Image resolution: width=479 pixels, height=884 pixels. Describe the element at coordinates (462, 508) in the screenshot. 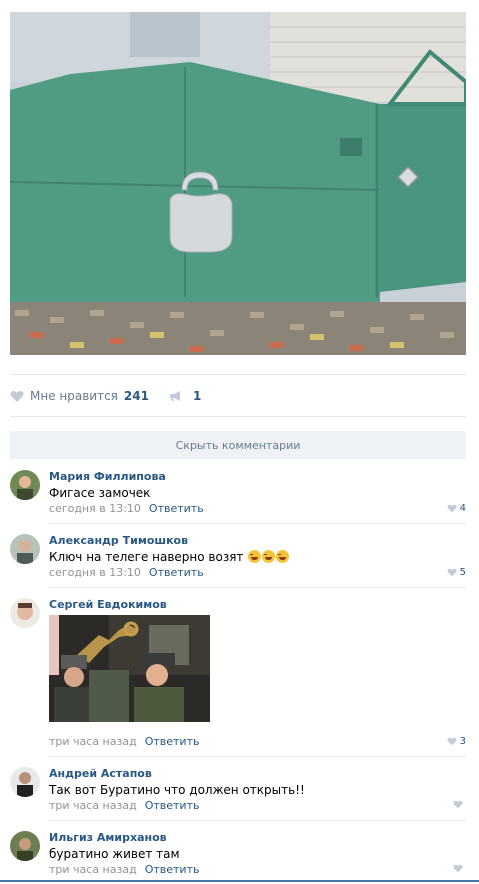

I see `comment-like-count: 4` at that location.